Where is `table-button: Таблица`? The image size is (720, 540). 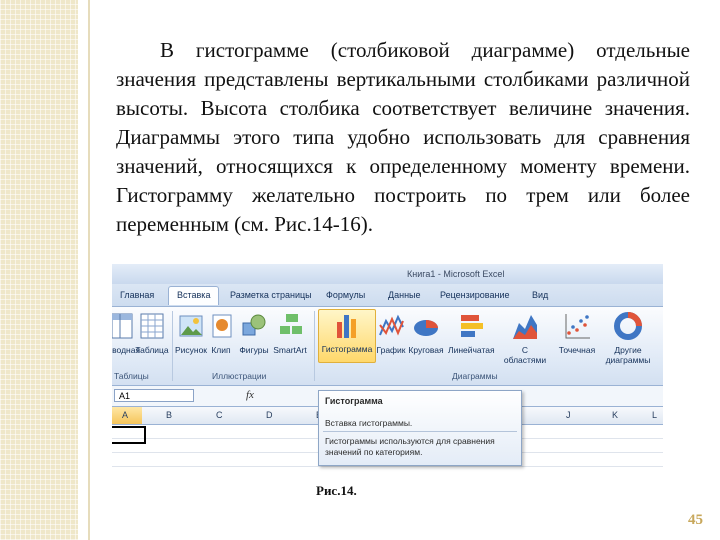 table-button: Таблица is located at coordinates (152, 333).